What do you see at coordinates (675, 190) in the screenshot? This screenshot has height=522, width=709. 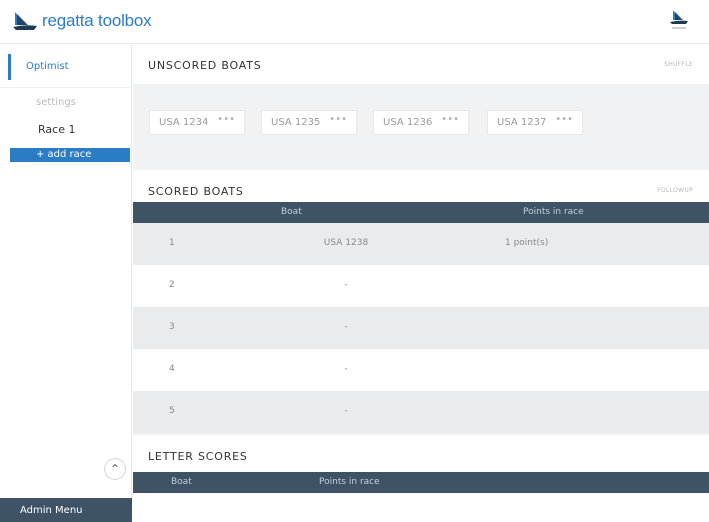 I see `followup-link: FOLLOWUP` at bounding box center [675, 190].